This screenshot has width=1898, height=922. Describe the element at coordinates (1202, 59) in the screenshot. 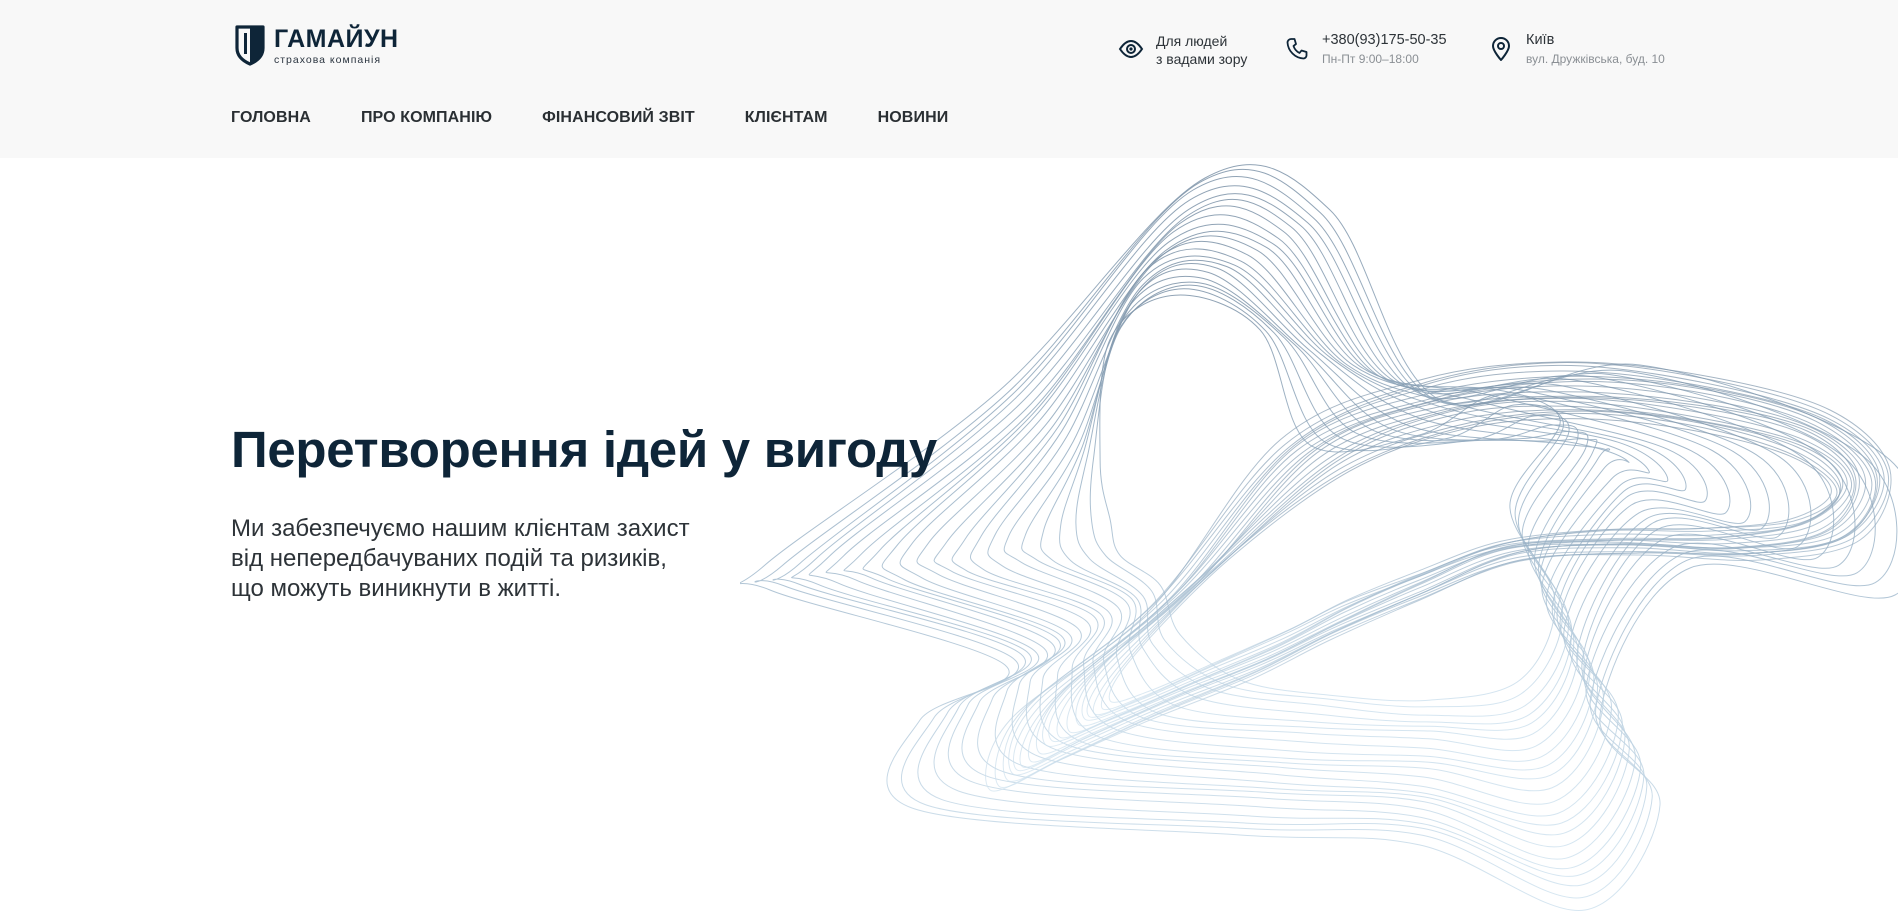

I see `accessibility-line2: з вадами зору` at that location.